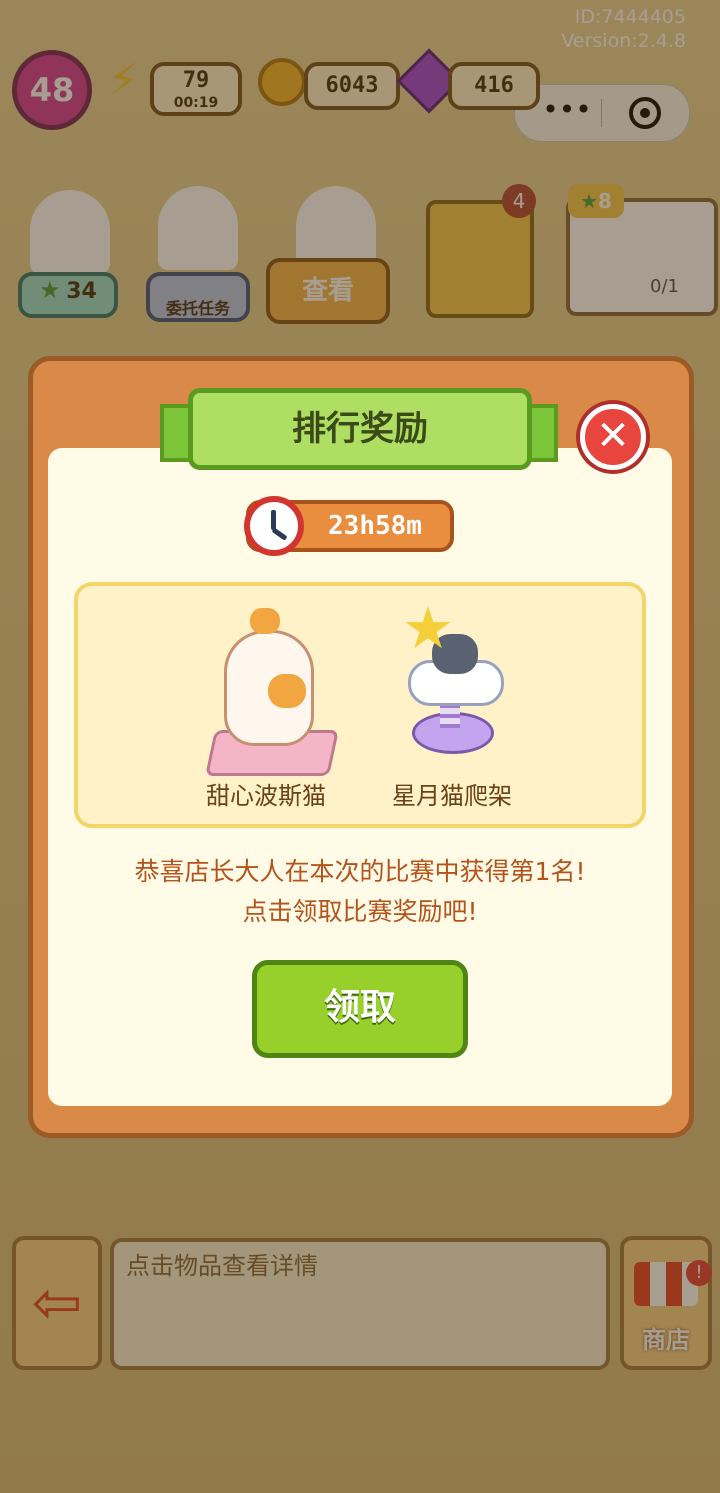 This screenshot has height=1493, width=720. Describe the element at coordinates (360, 871) in the screenshot. I see `congrats-line-1: 恭喜店长大人在本次的比赛中获得第1名!` at that location.